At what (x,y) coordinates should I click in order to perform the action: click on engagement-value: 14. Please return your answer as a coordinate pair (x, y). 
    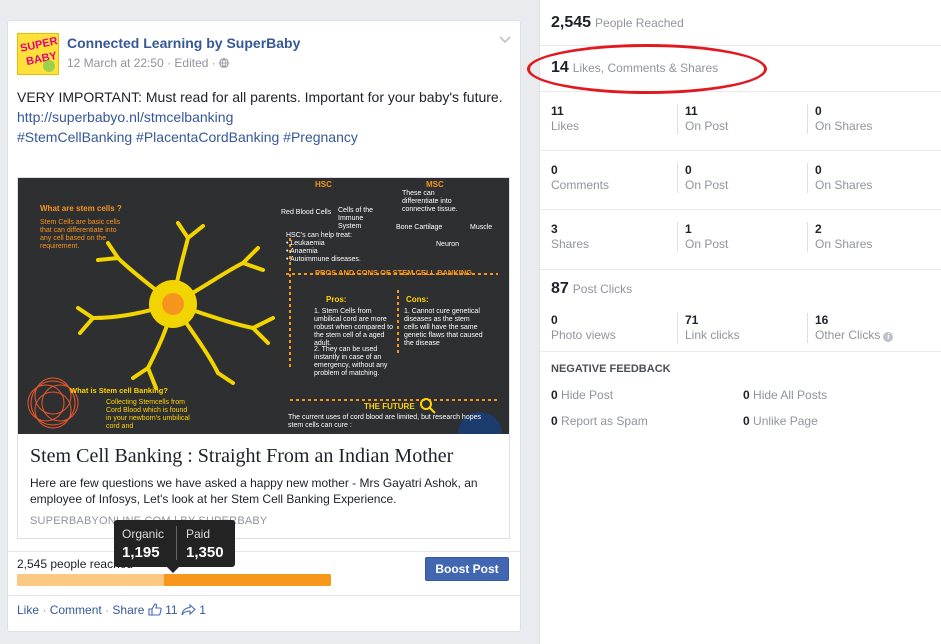
    Looking at the image, I should click on (560, 67).